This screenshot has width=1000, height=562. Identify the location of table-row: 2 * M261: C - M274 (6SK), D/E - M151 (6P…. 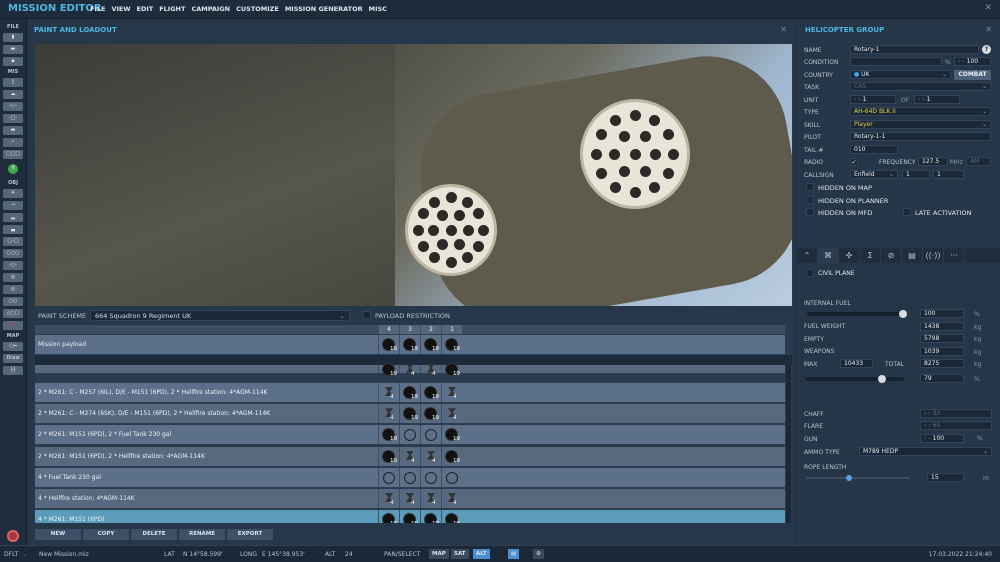
(410, 414).